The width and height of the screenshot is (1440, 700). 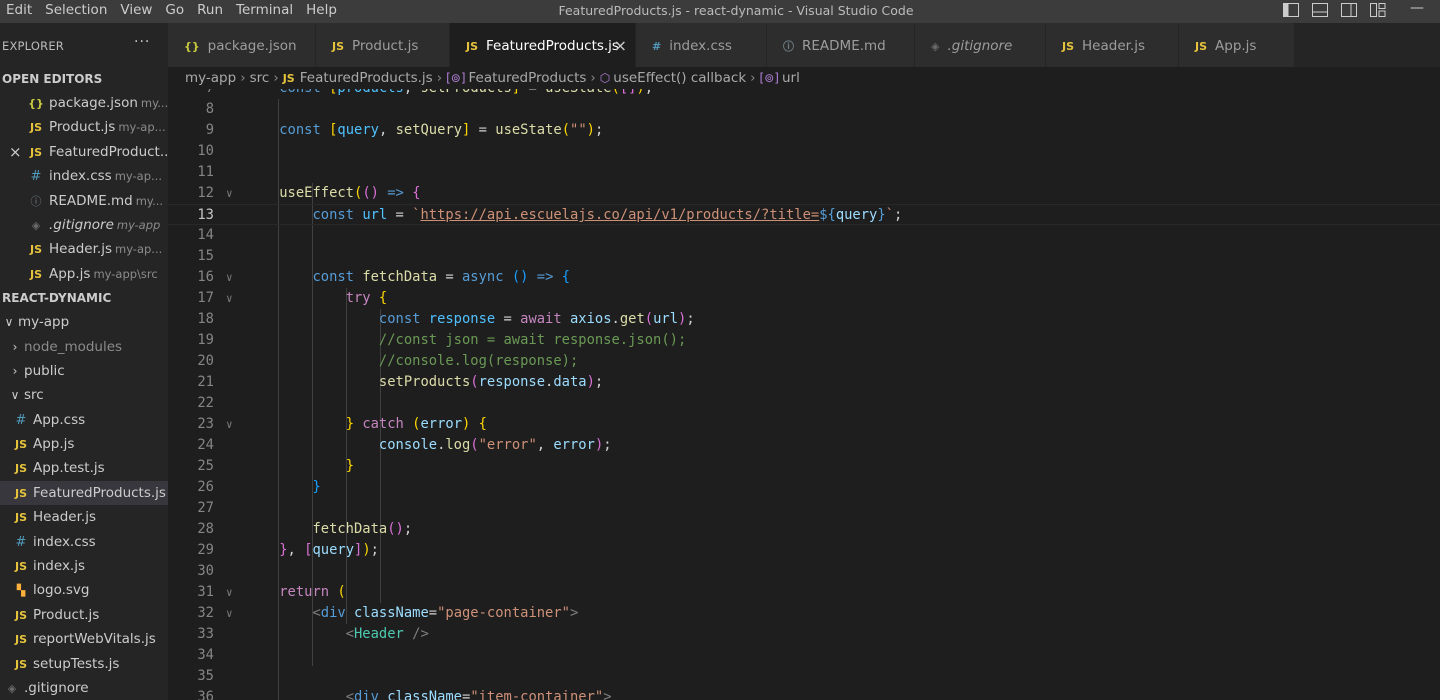 What do you see at coordinates (804, 172) in the screenshot?
I see `code-line: 11` at bounding box center [804, 172].